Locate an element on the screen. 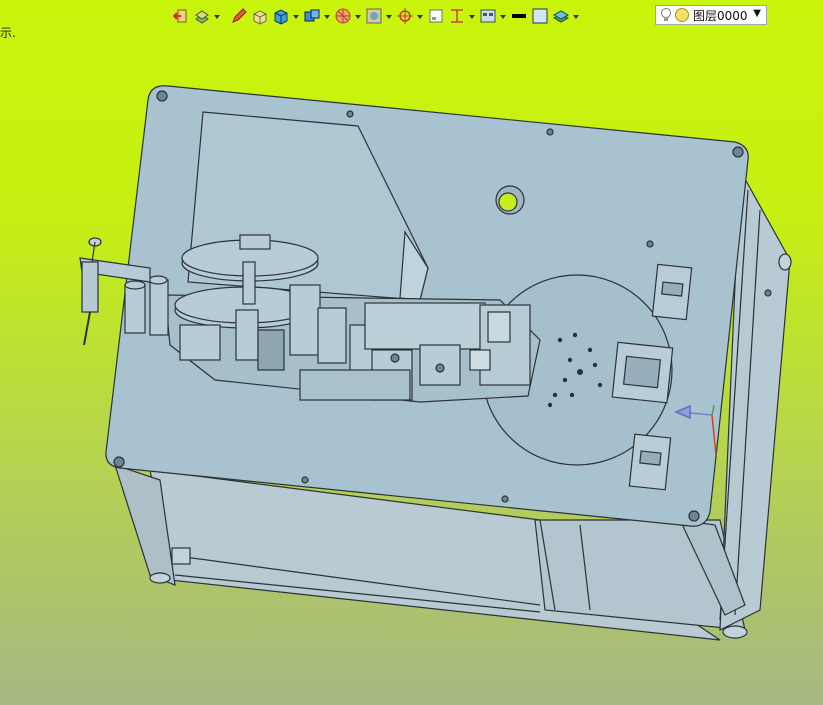  foot-right is located at coordinates (785, 262).